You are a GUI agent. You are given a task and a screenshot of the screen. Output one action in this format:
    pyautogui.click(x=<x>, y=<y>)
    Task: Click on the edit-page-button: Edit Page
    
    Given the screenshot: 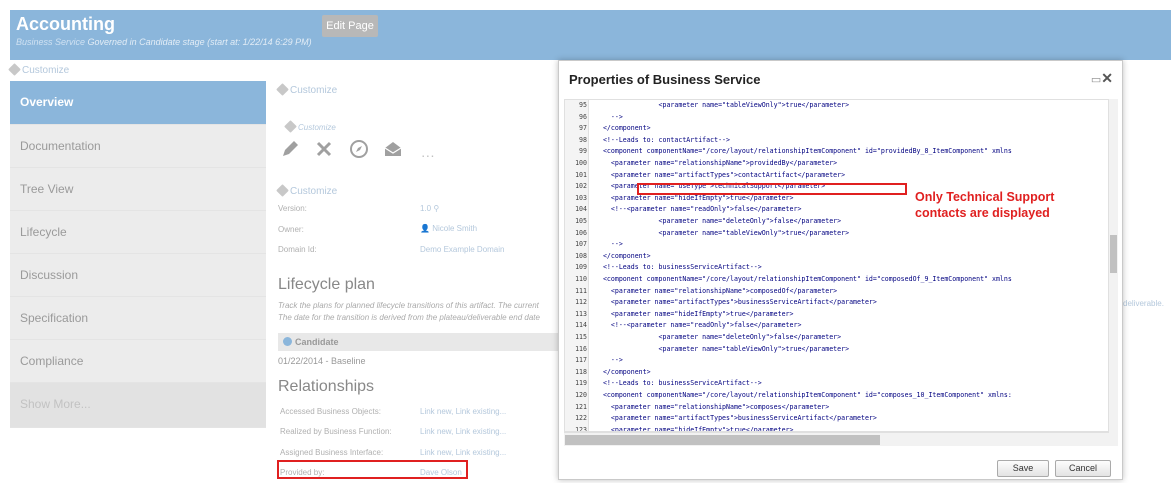 What is the action you would take?
    pyautogui.click(x=350, y=26)
    